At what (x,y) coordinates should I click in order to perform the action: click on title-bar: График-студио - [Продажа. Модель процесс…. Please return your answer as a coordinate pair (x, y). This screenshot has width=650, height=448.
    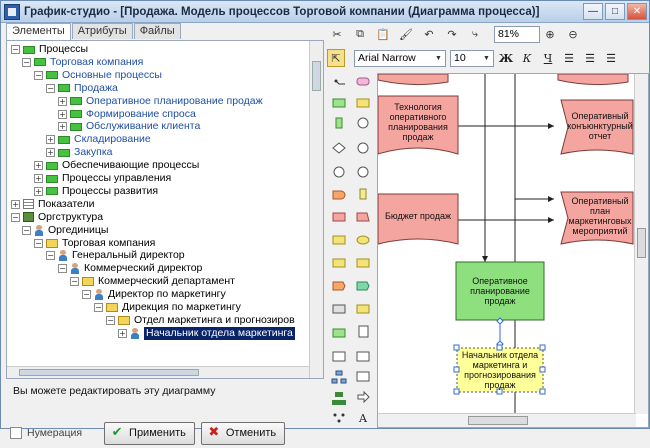
    Looking at the image, I should click on (325, 12).